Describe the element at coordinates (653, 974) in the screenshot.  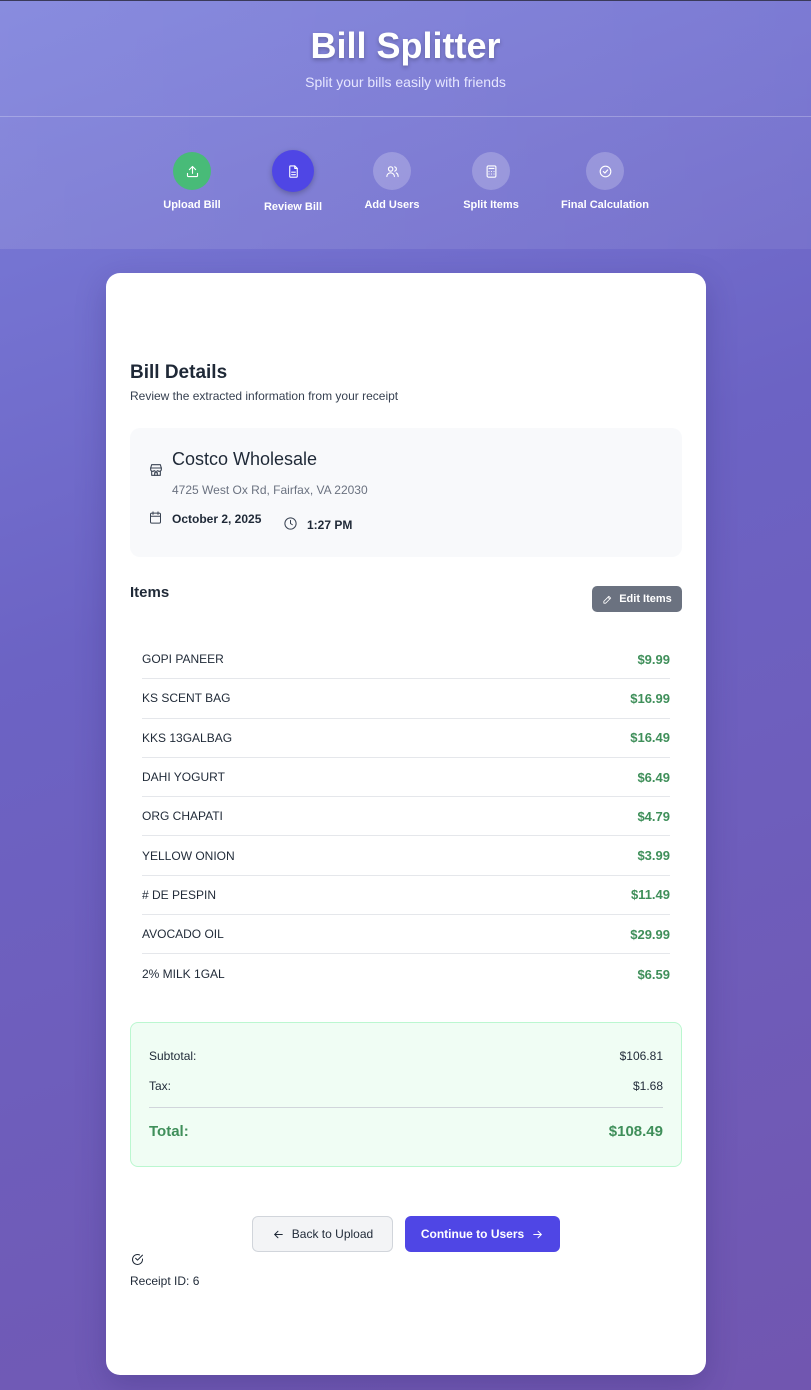
I see `item-price: $6.59` at that location.